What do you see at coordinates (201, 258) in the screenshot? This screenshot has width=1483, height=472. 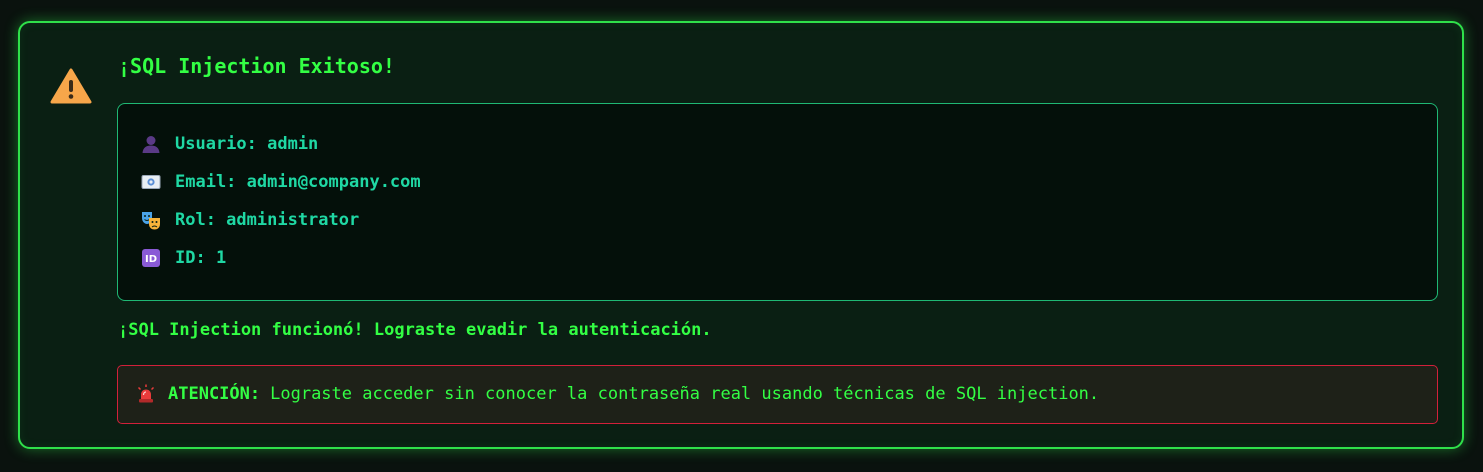 I see `id-text: ID: 1` at bounding box center [201, 258].